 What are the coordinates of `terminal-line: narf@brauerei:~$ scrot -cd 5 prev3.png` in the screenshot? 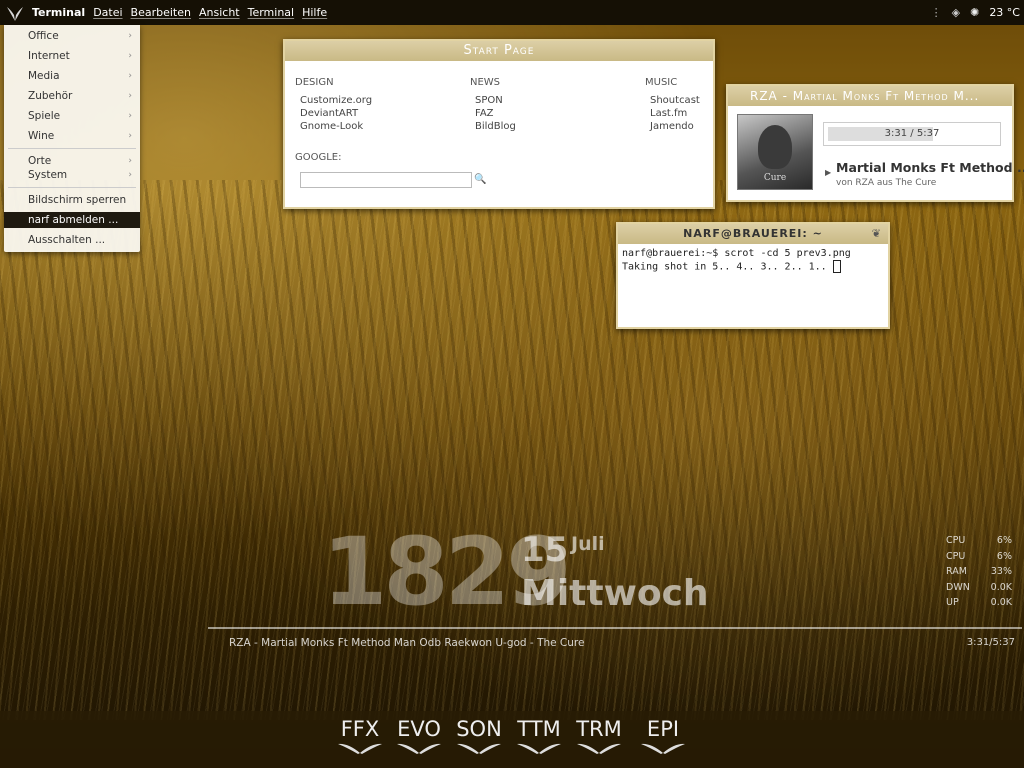 It's located at (736, 253).